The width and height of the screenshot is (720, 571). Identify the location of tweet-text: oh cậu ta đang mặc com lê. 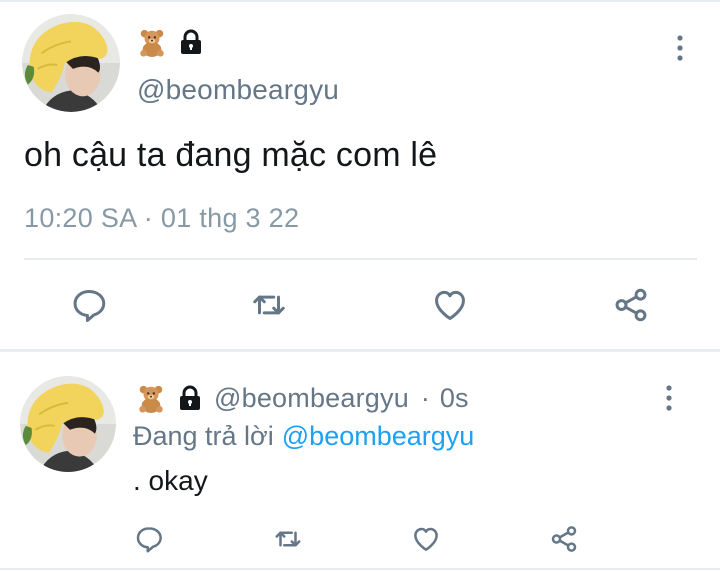
(231, 155).